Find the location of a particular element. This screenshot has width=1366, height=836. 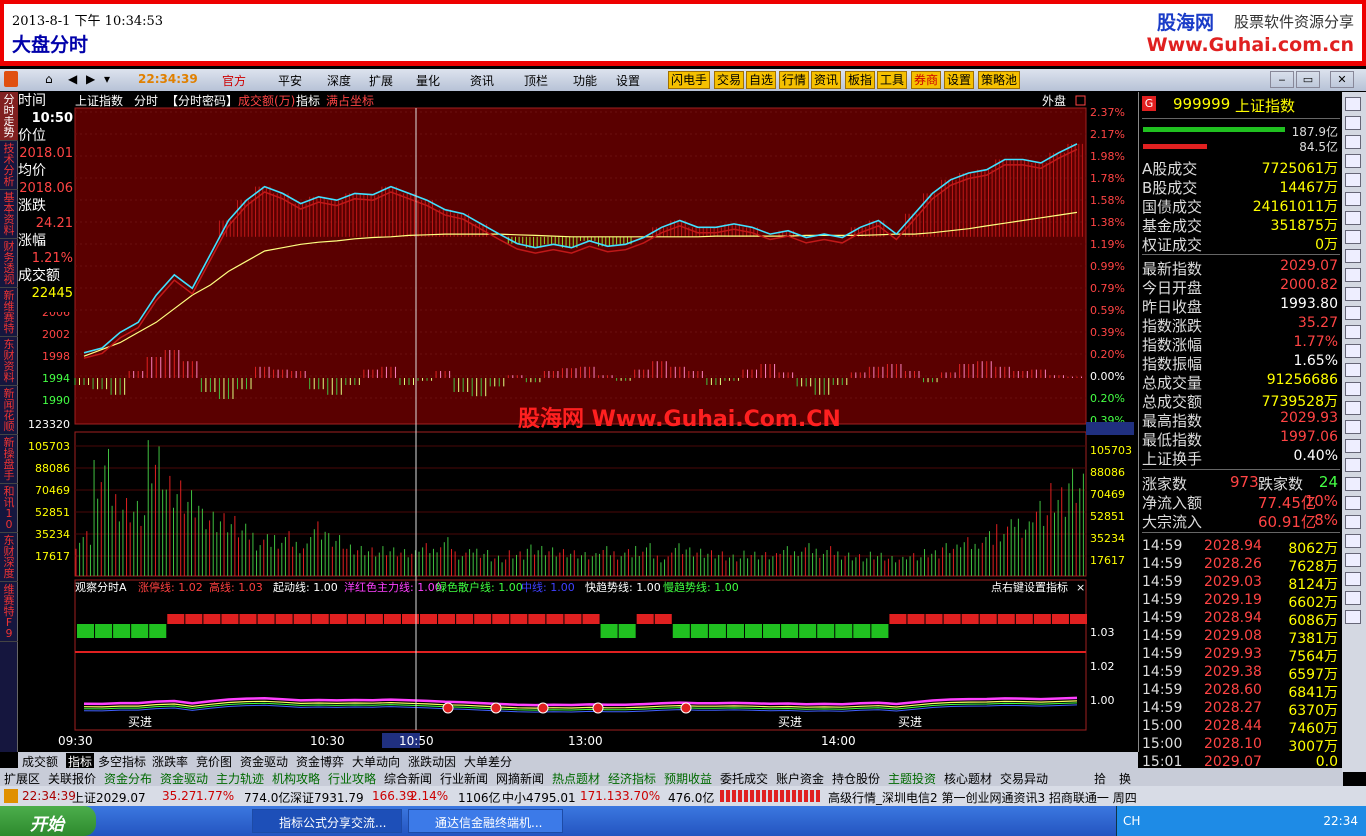

app-icon is located at coordinates (11, 79).